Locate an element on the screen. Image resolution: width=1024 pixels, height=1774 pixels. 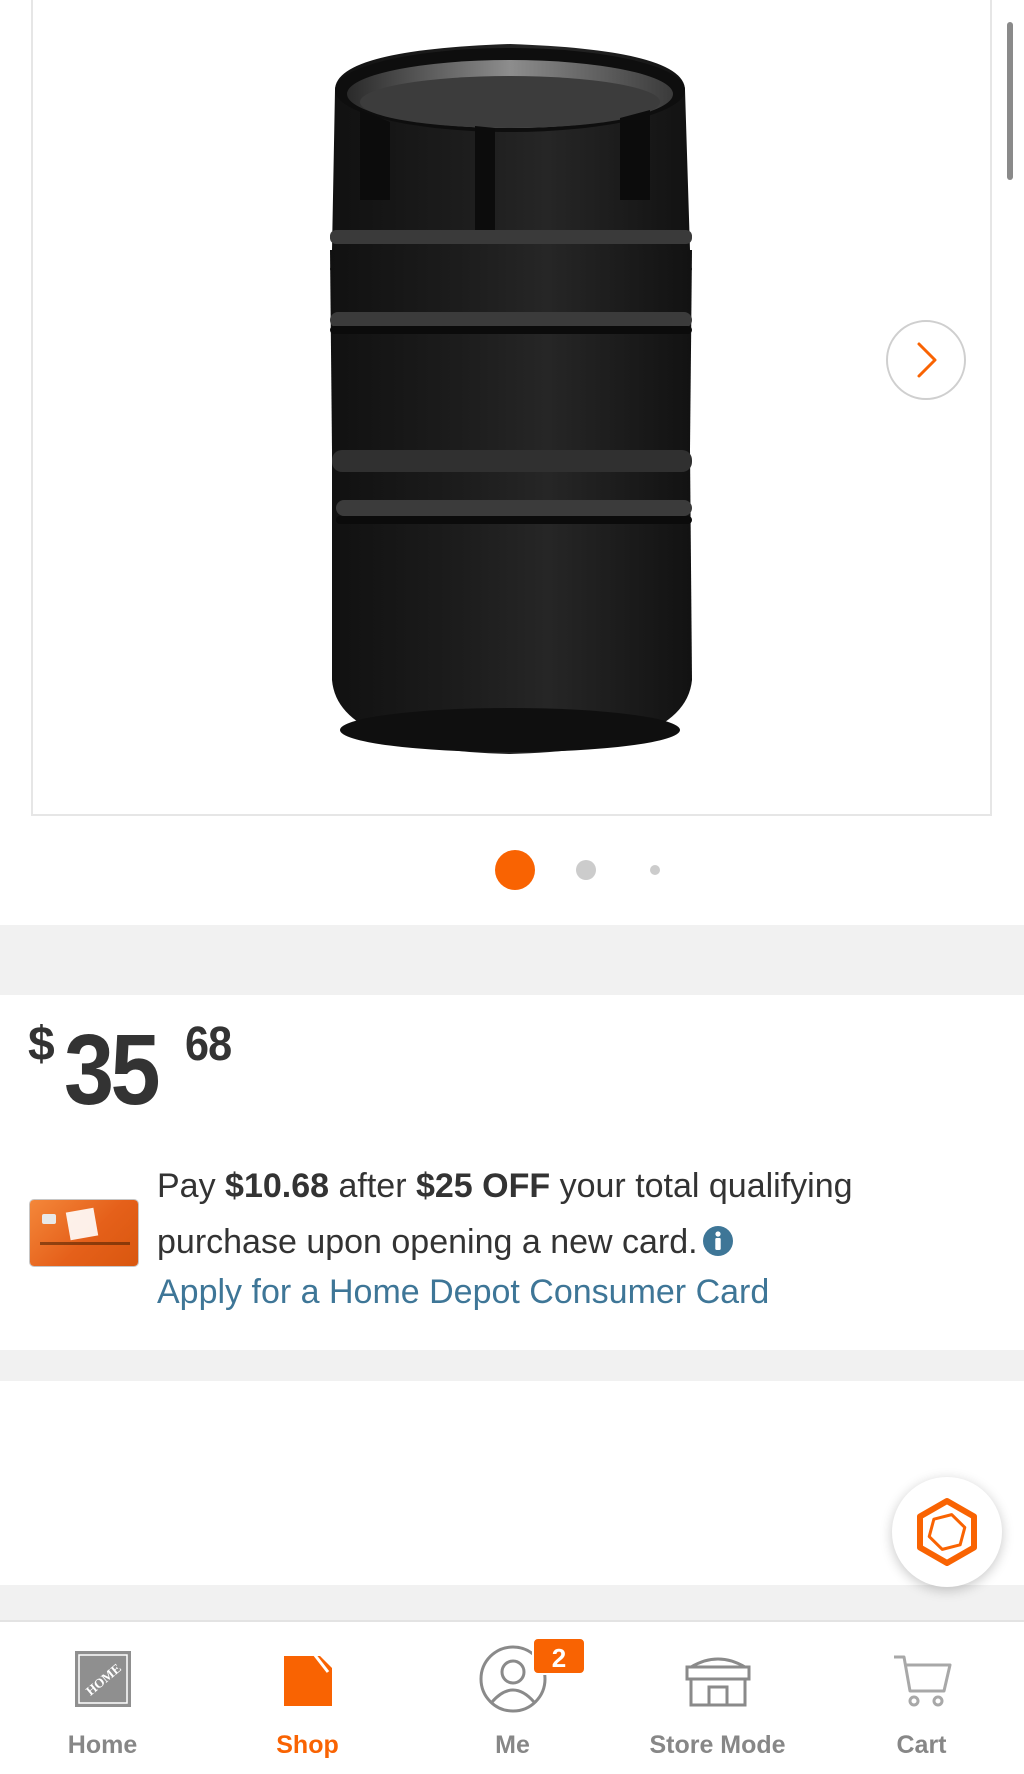
credit-card-image is located at coordinates (84, 1233).